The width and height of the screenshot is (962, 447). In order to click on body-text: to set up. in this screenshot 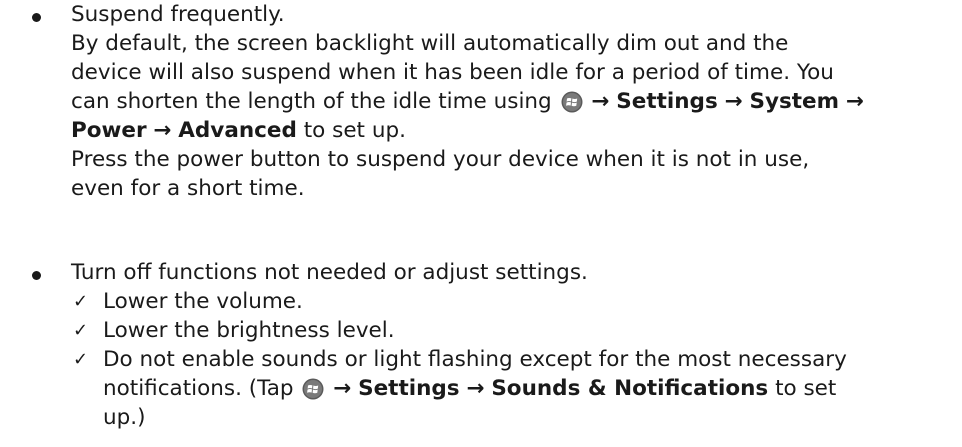, I will do `click(354, 130)`.